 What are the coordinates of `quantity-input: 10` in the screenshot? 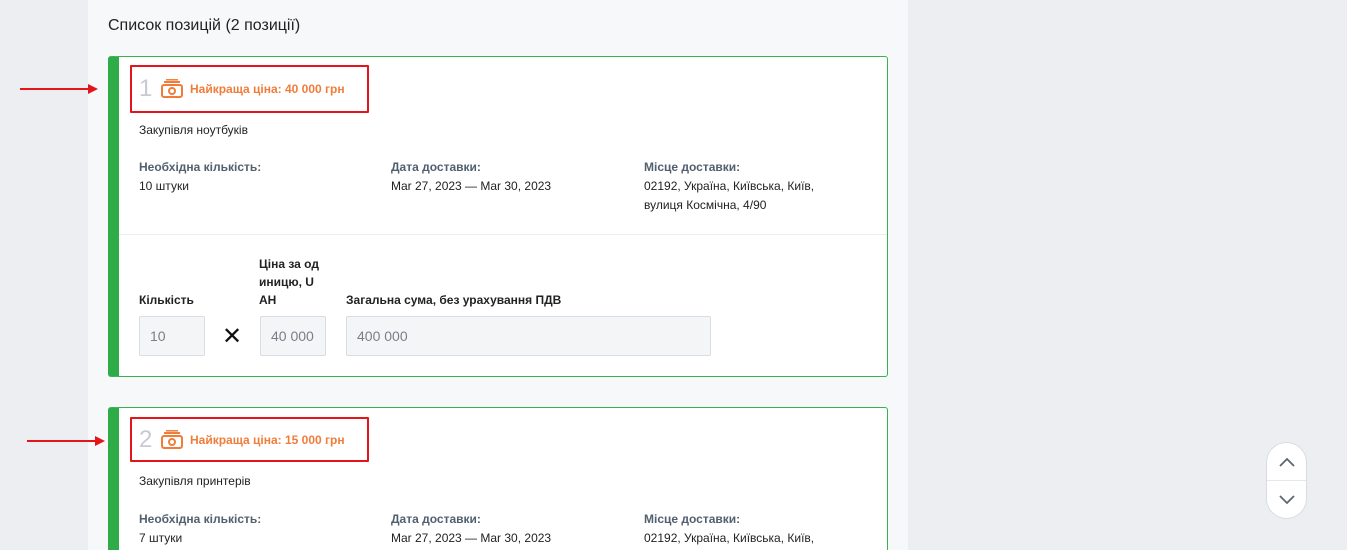 It's located at (172, 336).